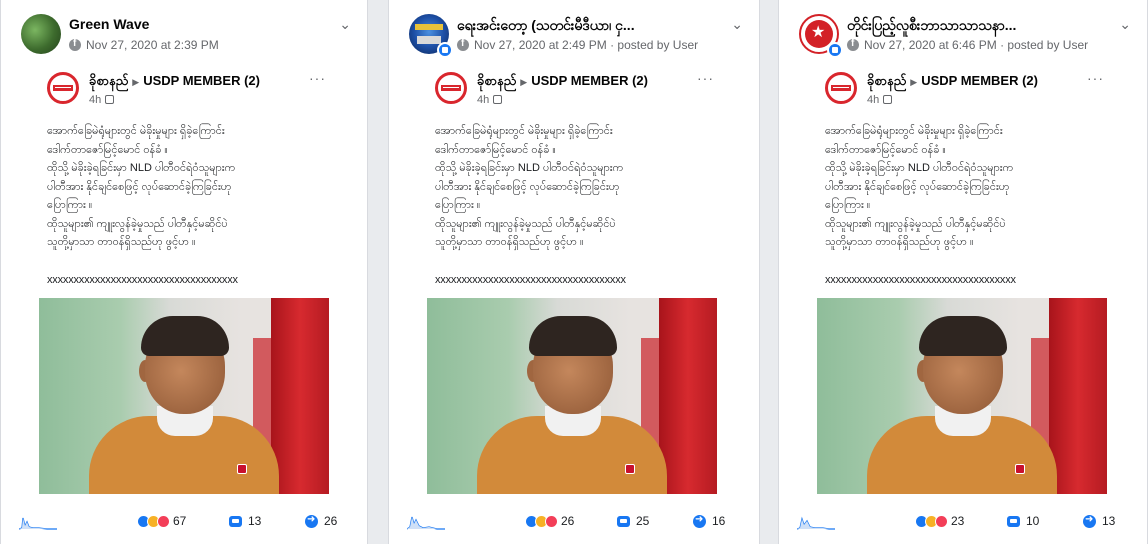  What do you see at coordinates (1023, 521) in the screenshot?
I see `comment-count: 10` at bounding box center [1023, 521].